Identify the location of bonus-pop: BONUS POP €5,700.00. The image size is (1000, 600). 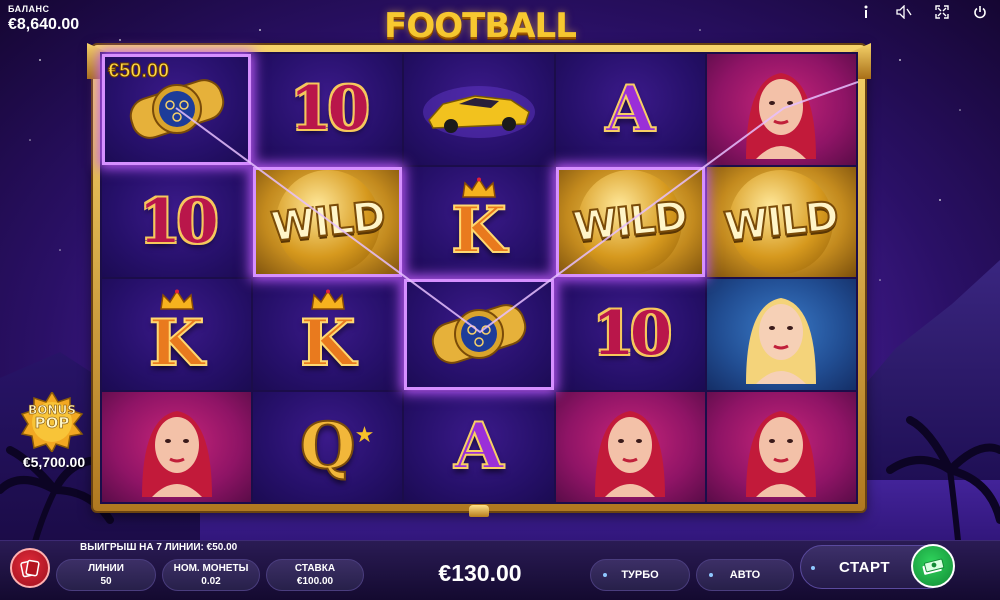
(54, 434).